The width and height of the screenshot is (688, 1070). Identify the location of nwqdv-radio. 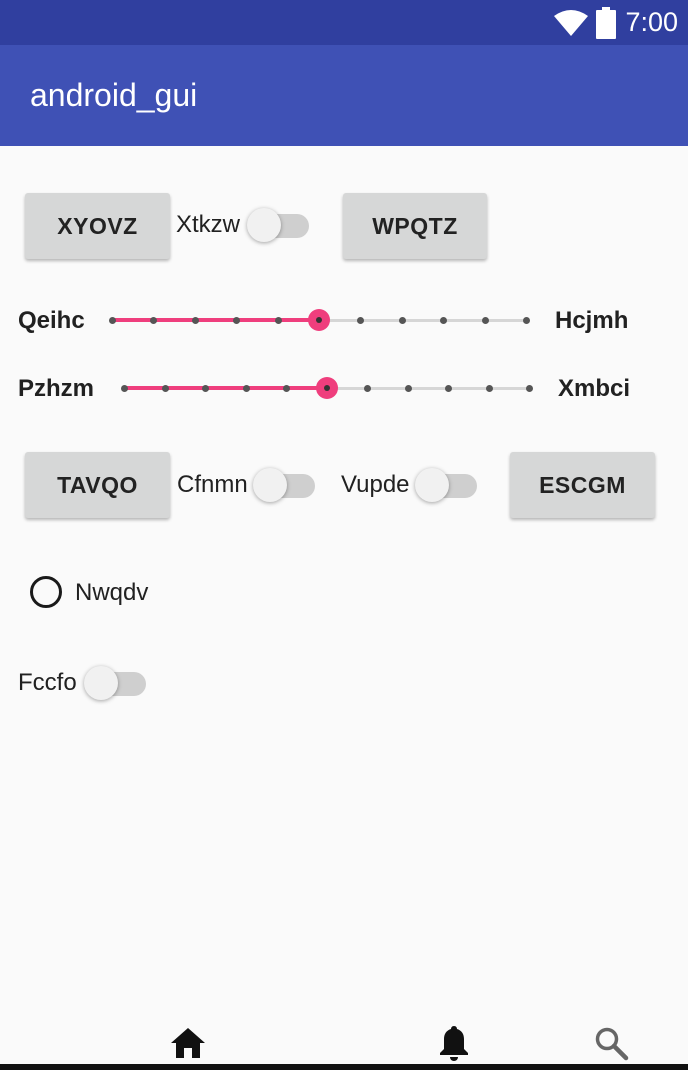
(46, 592).